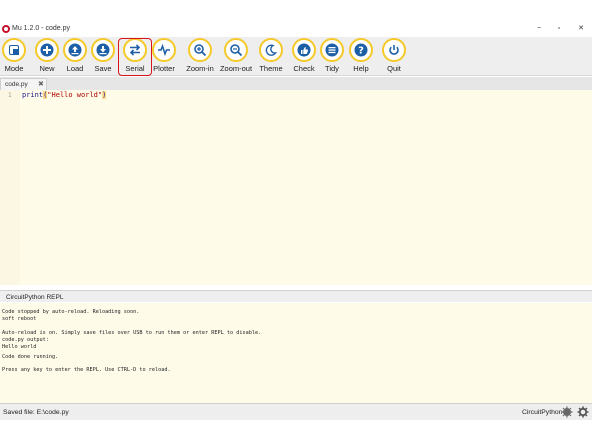  Describe the element at coordinates (332, 50) in the screenshot. I see `lines-icon` at that location.